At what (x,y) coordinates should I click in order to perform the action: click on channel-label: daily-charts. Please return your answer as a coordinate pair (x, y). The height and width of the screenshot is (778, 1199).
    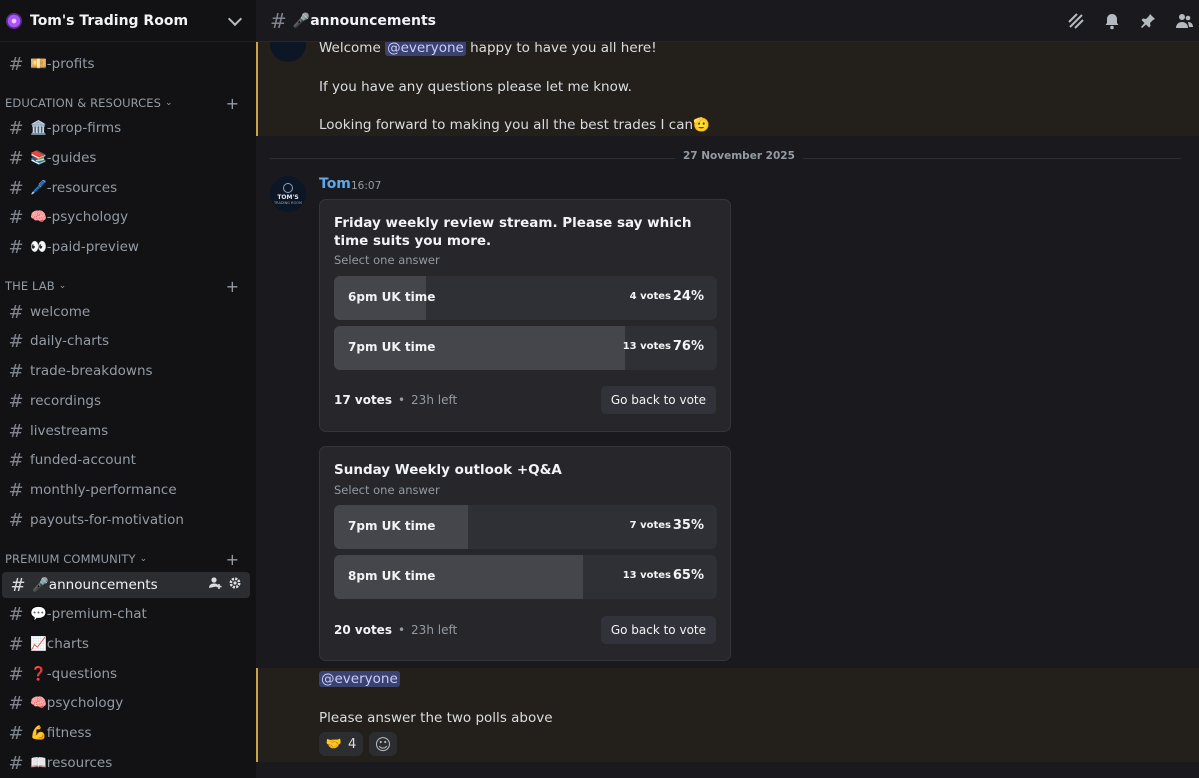
    Looking at the image, I should click on (70, 341).